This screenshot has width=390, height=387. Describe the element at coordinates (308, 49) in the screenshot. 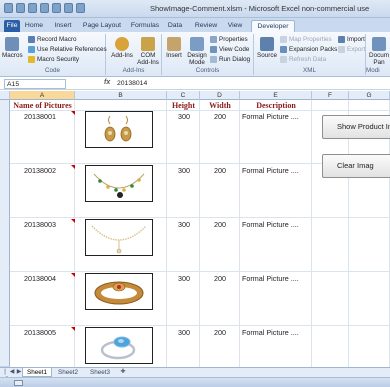

I see `expansion-packs-button: Expansion Packs` at that location.